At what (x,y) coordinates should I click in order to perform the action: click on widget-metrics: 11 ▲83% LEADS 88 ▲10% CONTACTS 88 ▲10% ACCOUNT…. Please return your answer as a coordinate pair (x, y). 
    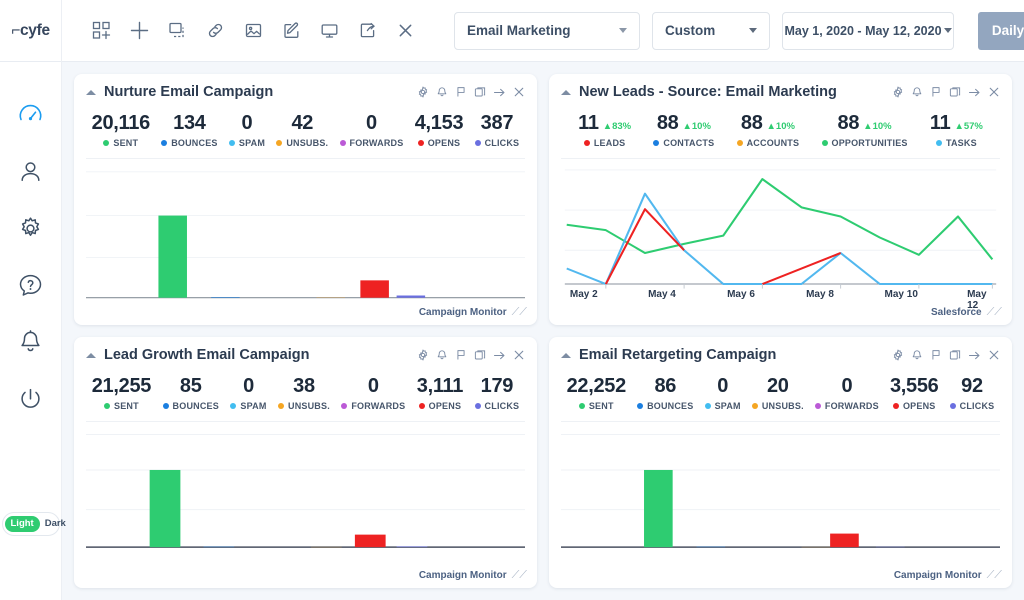
    Looking at the image, I should click on (780, 132).